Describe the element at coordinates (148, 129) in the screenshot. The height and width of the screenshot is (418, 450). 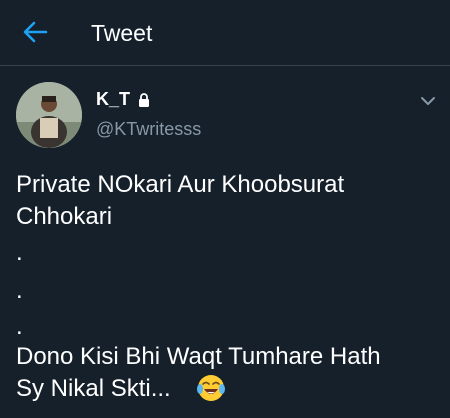
I see `author-handle: @KTwritesss` at that location.